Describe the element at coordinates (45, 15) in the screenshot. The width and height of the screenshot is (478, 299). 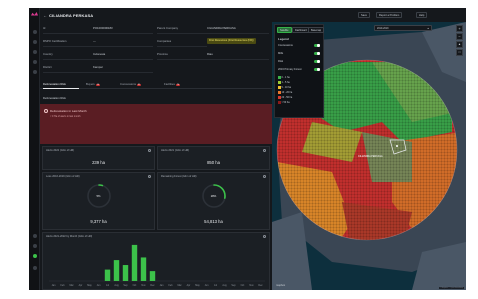
I see `back-arrow-icon: ←` at that location.